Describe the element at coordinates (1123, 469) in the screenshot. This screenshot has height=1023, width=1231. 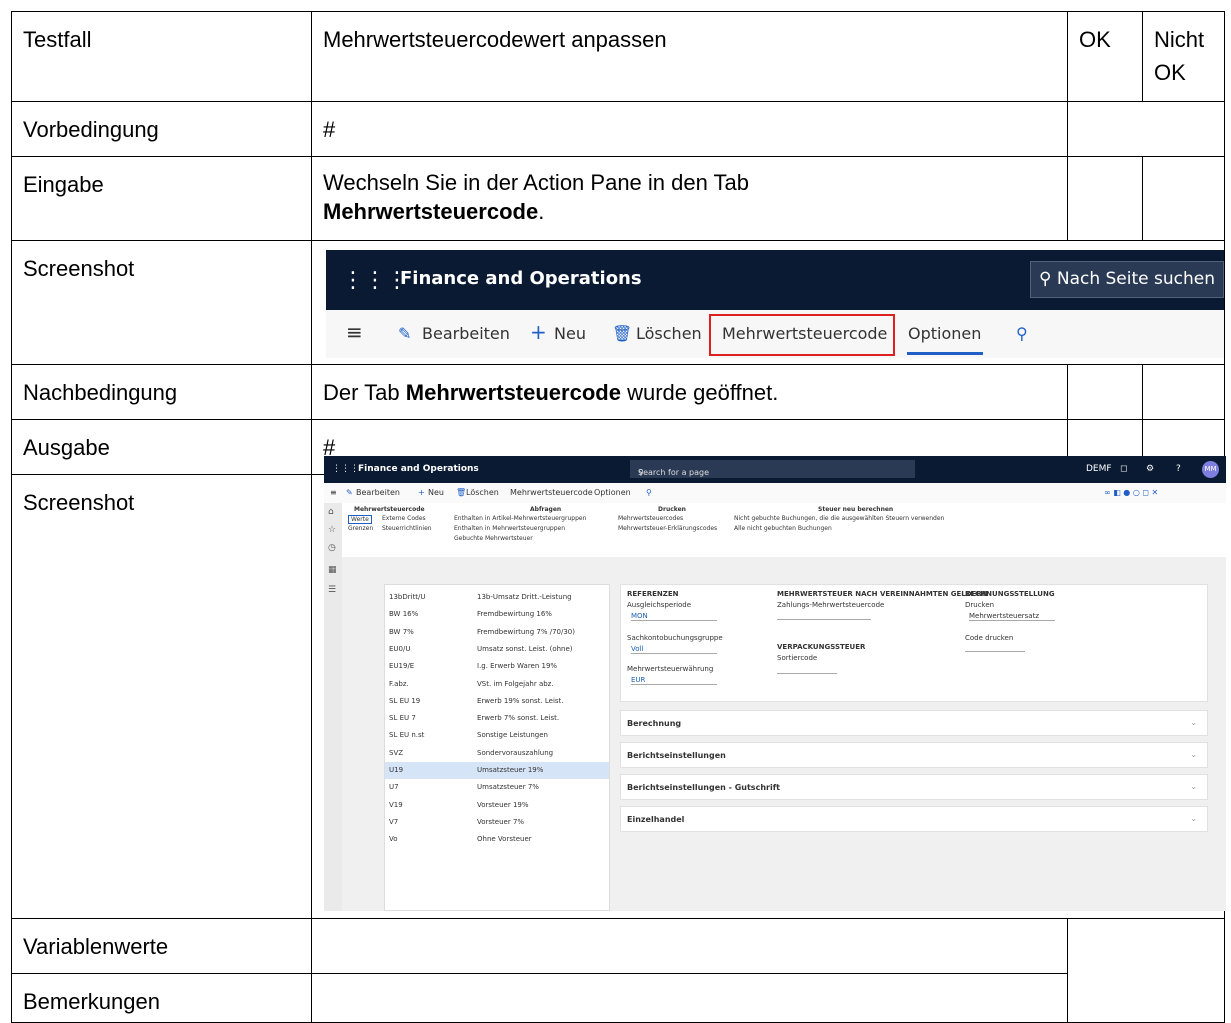
I see `bell-icon: ◻` at that location.